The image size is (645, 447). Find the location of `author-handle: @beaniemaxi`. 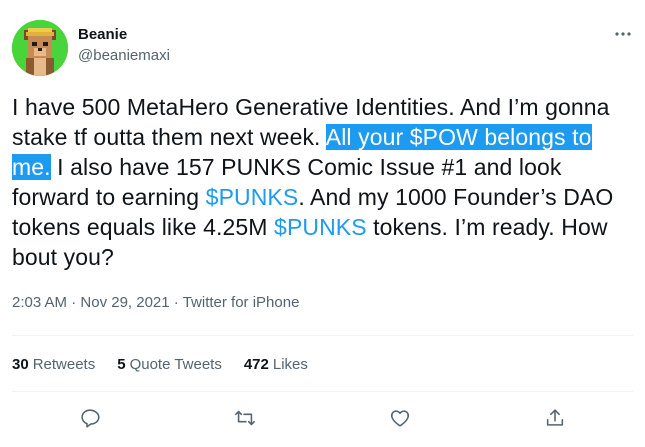

author-handle: @beaniemaxi is located at coordinates (124, 55).